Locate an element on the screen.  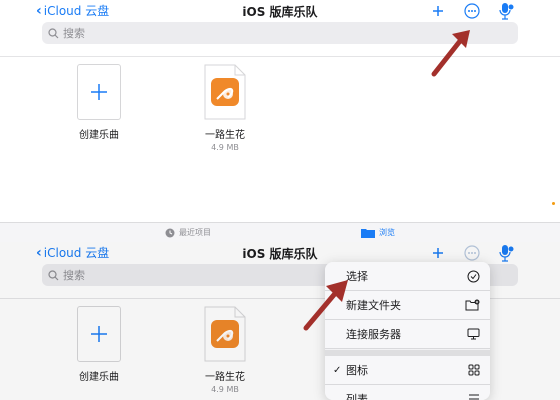
folder-badge-plus-icon is located at coordinates (472, 305).